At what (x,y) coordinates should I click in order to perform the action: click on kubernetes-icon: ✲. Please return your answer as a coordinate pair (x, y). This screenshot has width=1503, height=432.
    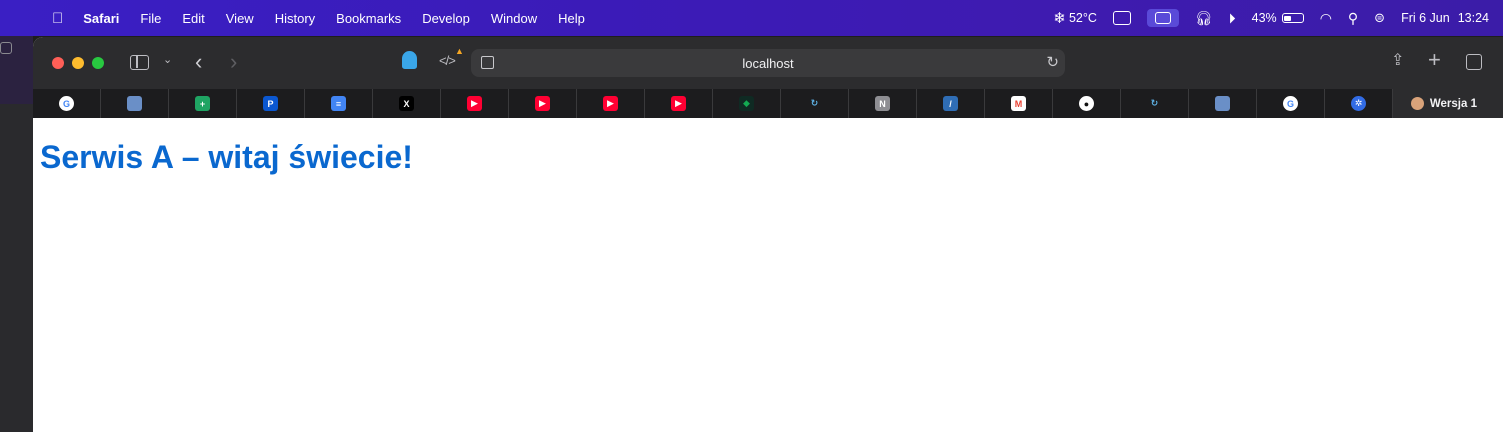
    Looking at the image, I should click on (1358, 103).